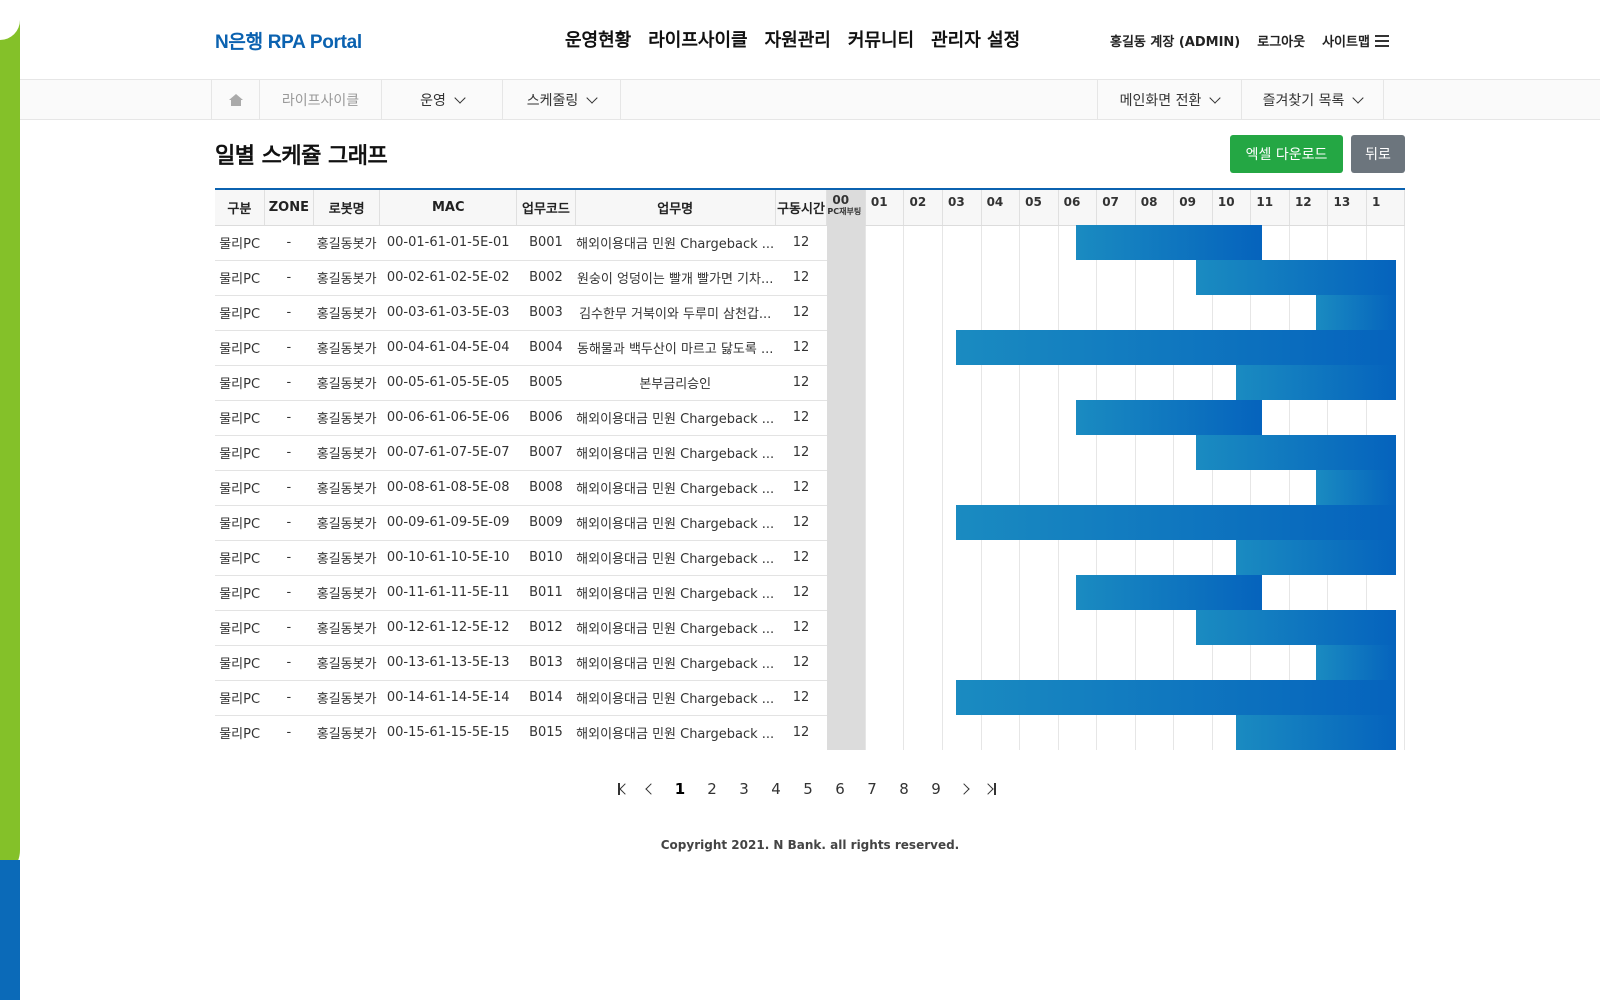  I want to click on prev-page-button, so click(650, 789).